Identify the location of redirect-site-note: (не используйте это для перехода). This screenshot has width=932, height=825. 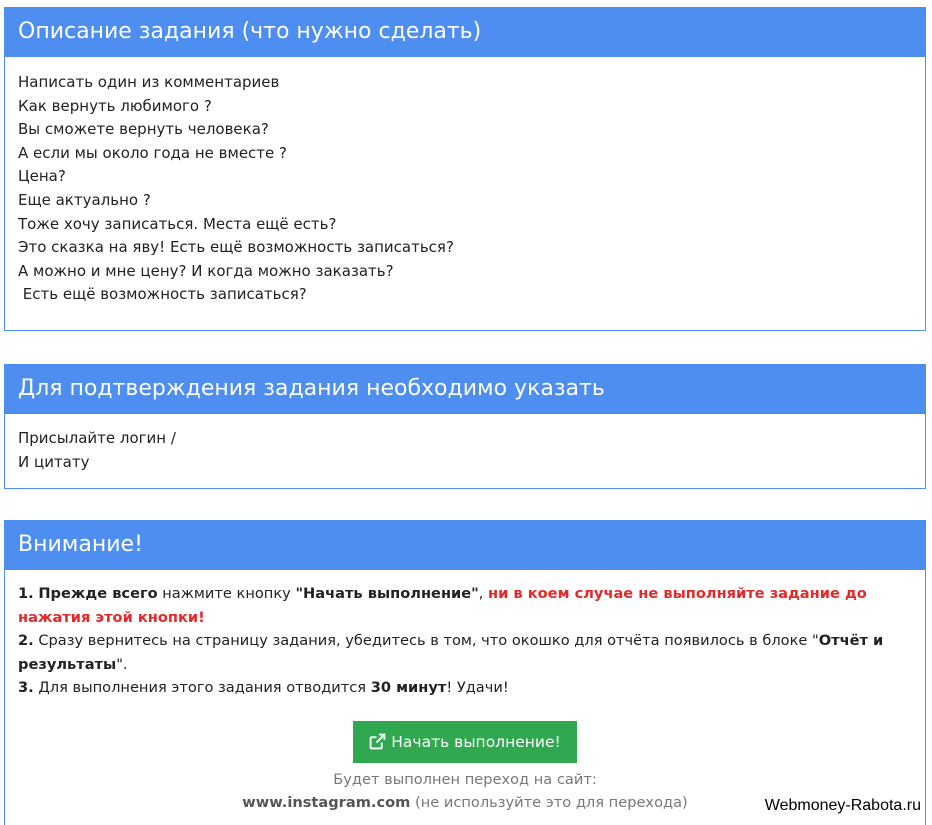
(549, 802).